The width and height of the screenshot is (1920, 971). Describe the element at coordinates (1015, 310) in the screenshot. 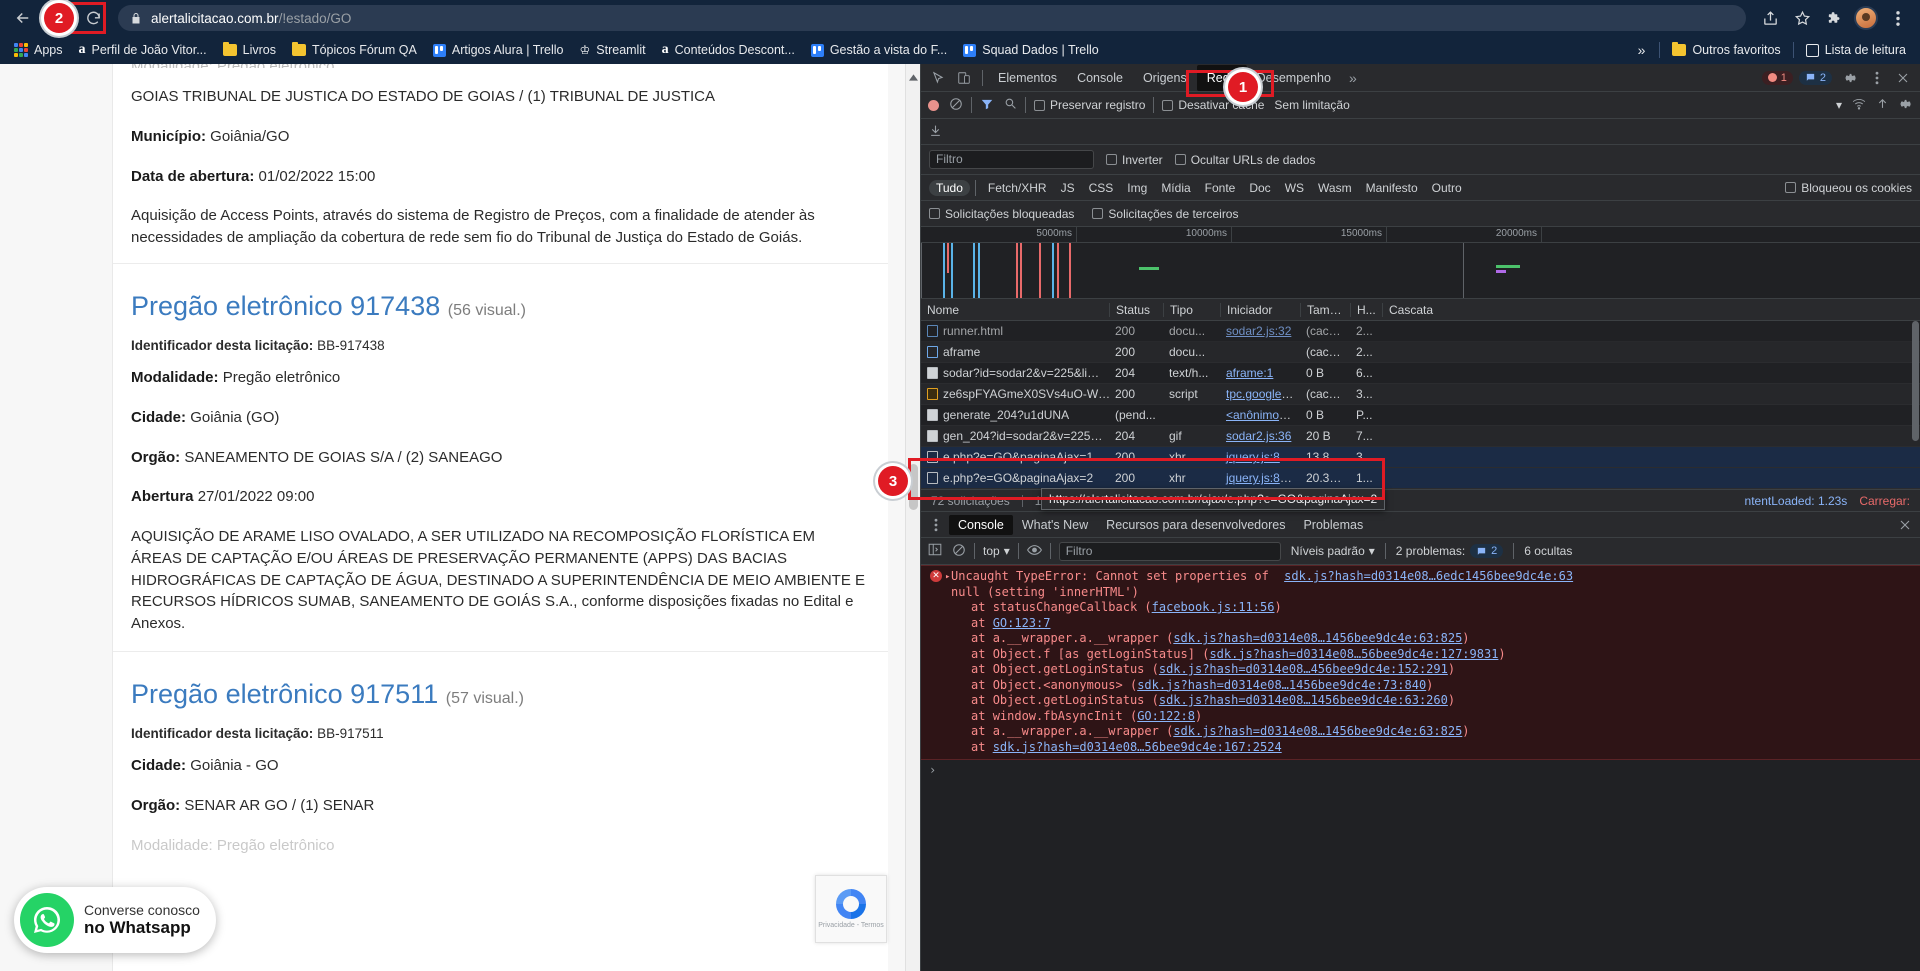

I see `column-header-nome: Nome` at that location.